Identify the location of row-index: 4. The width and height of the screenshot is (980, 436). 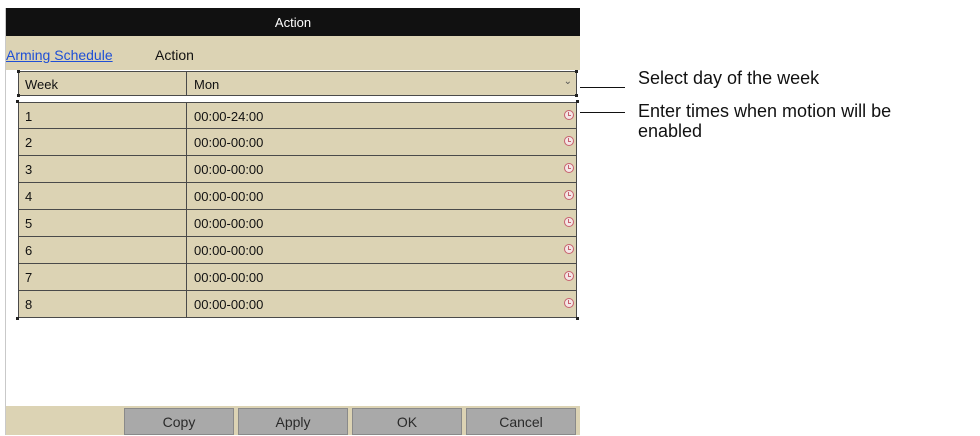
(29, 196).